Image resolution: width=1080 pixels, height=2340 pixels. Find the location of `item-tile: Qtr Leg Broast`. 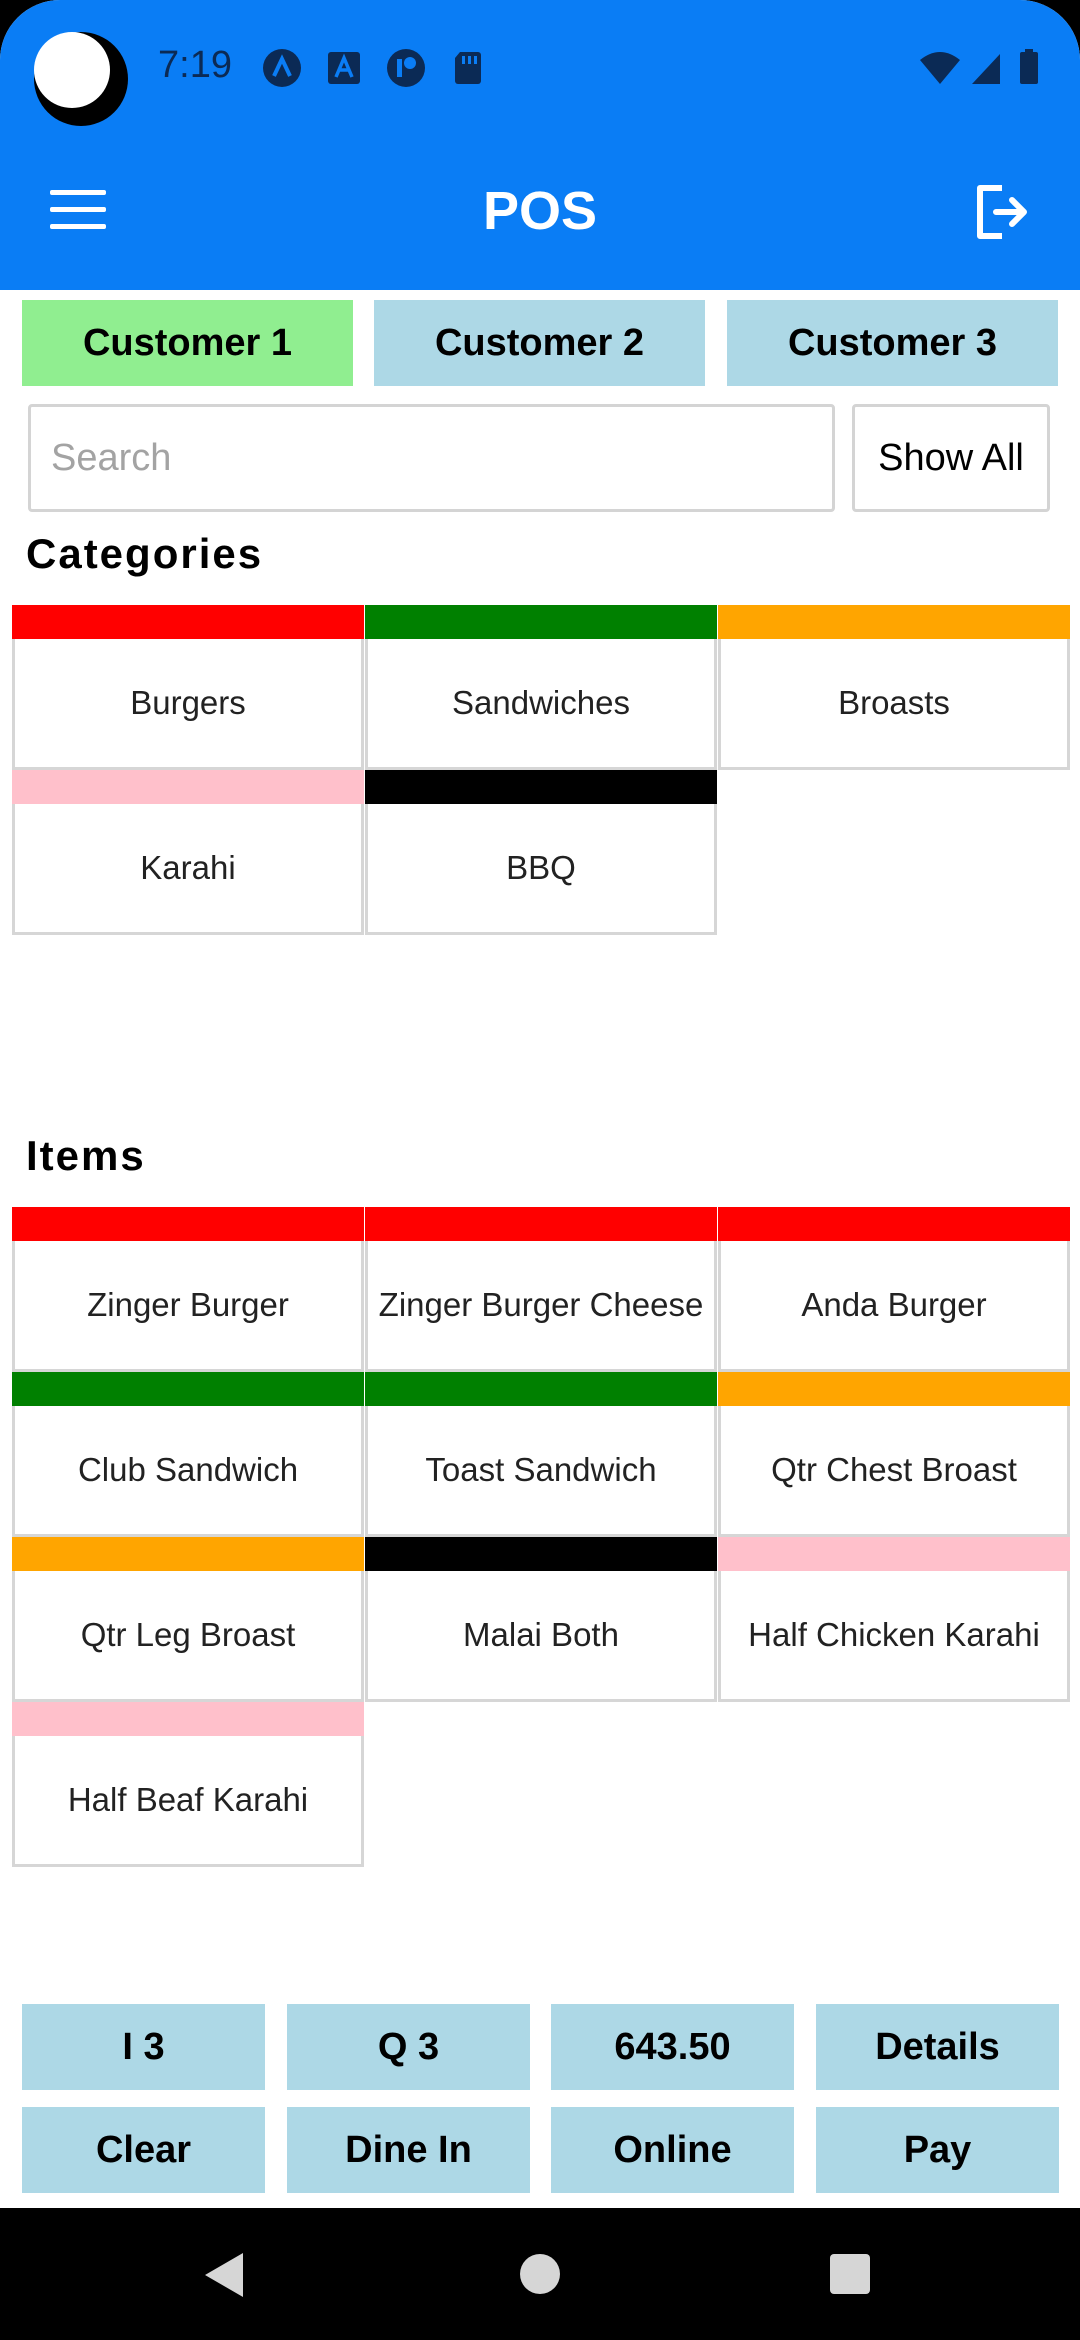

item-tile: Qtr Leg Broast is located at coordinates (188, 1619).